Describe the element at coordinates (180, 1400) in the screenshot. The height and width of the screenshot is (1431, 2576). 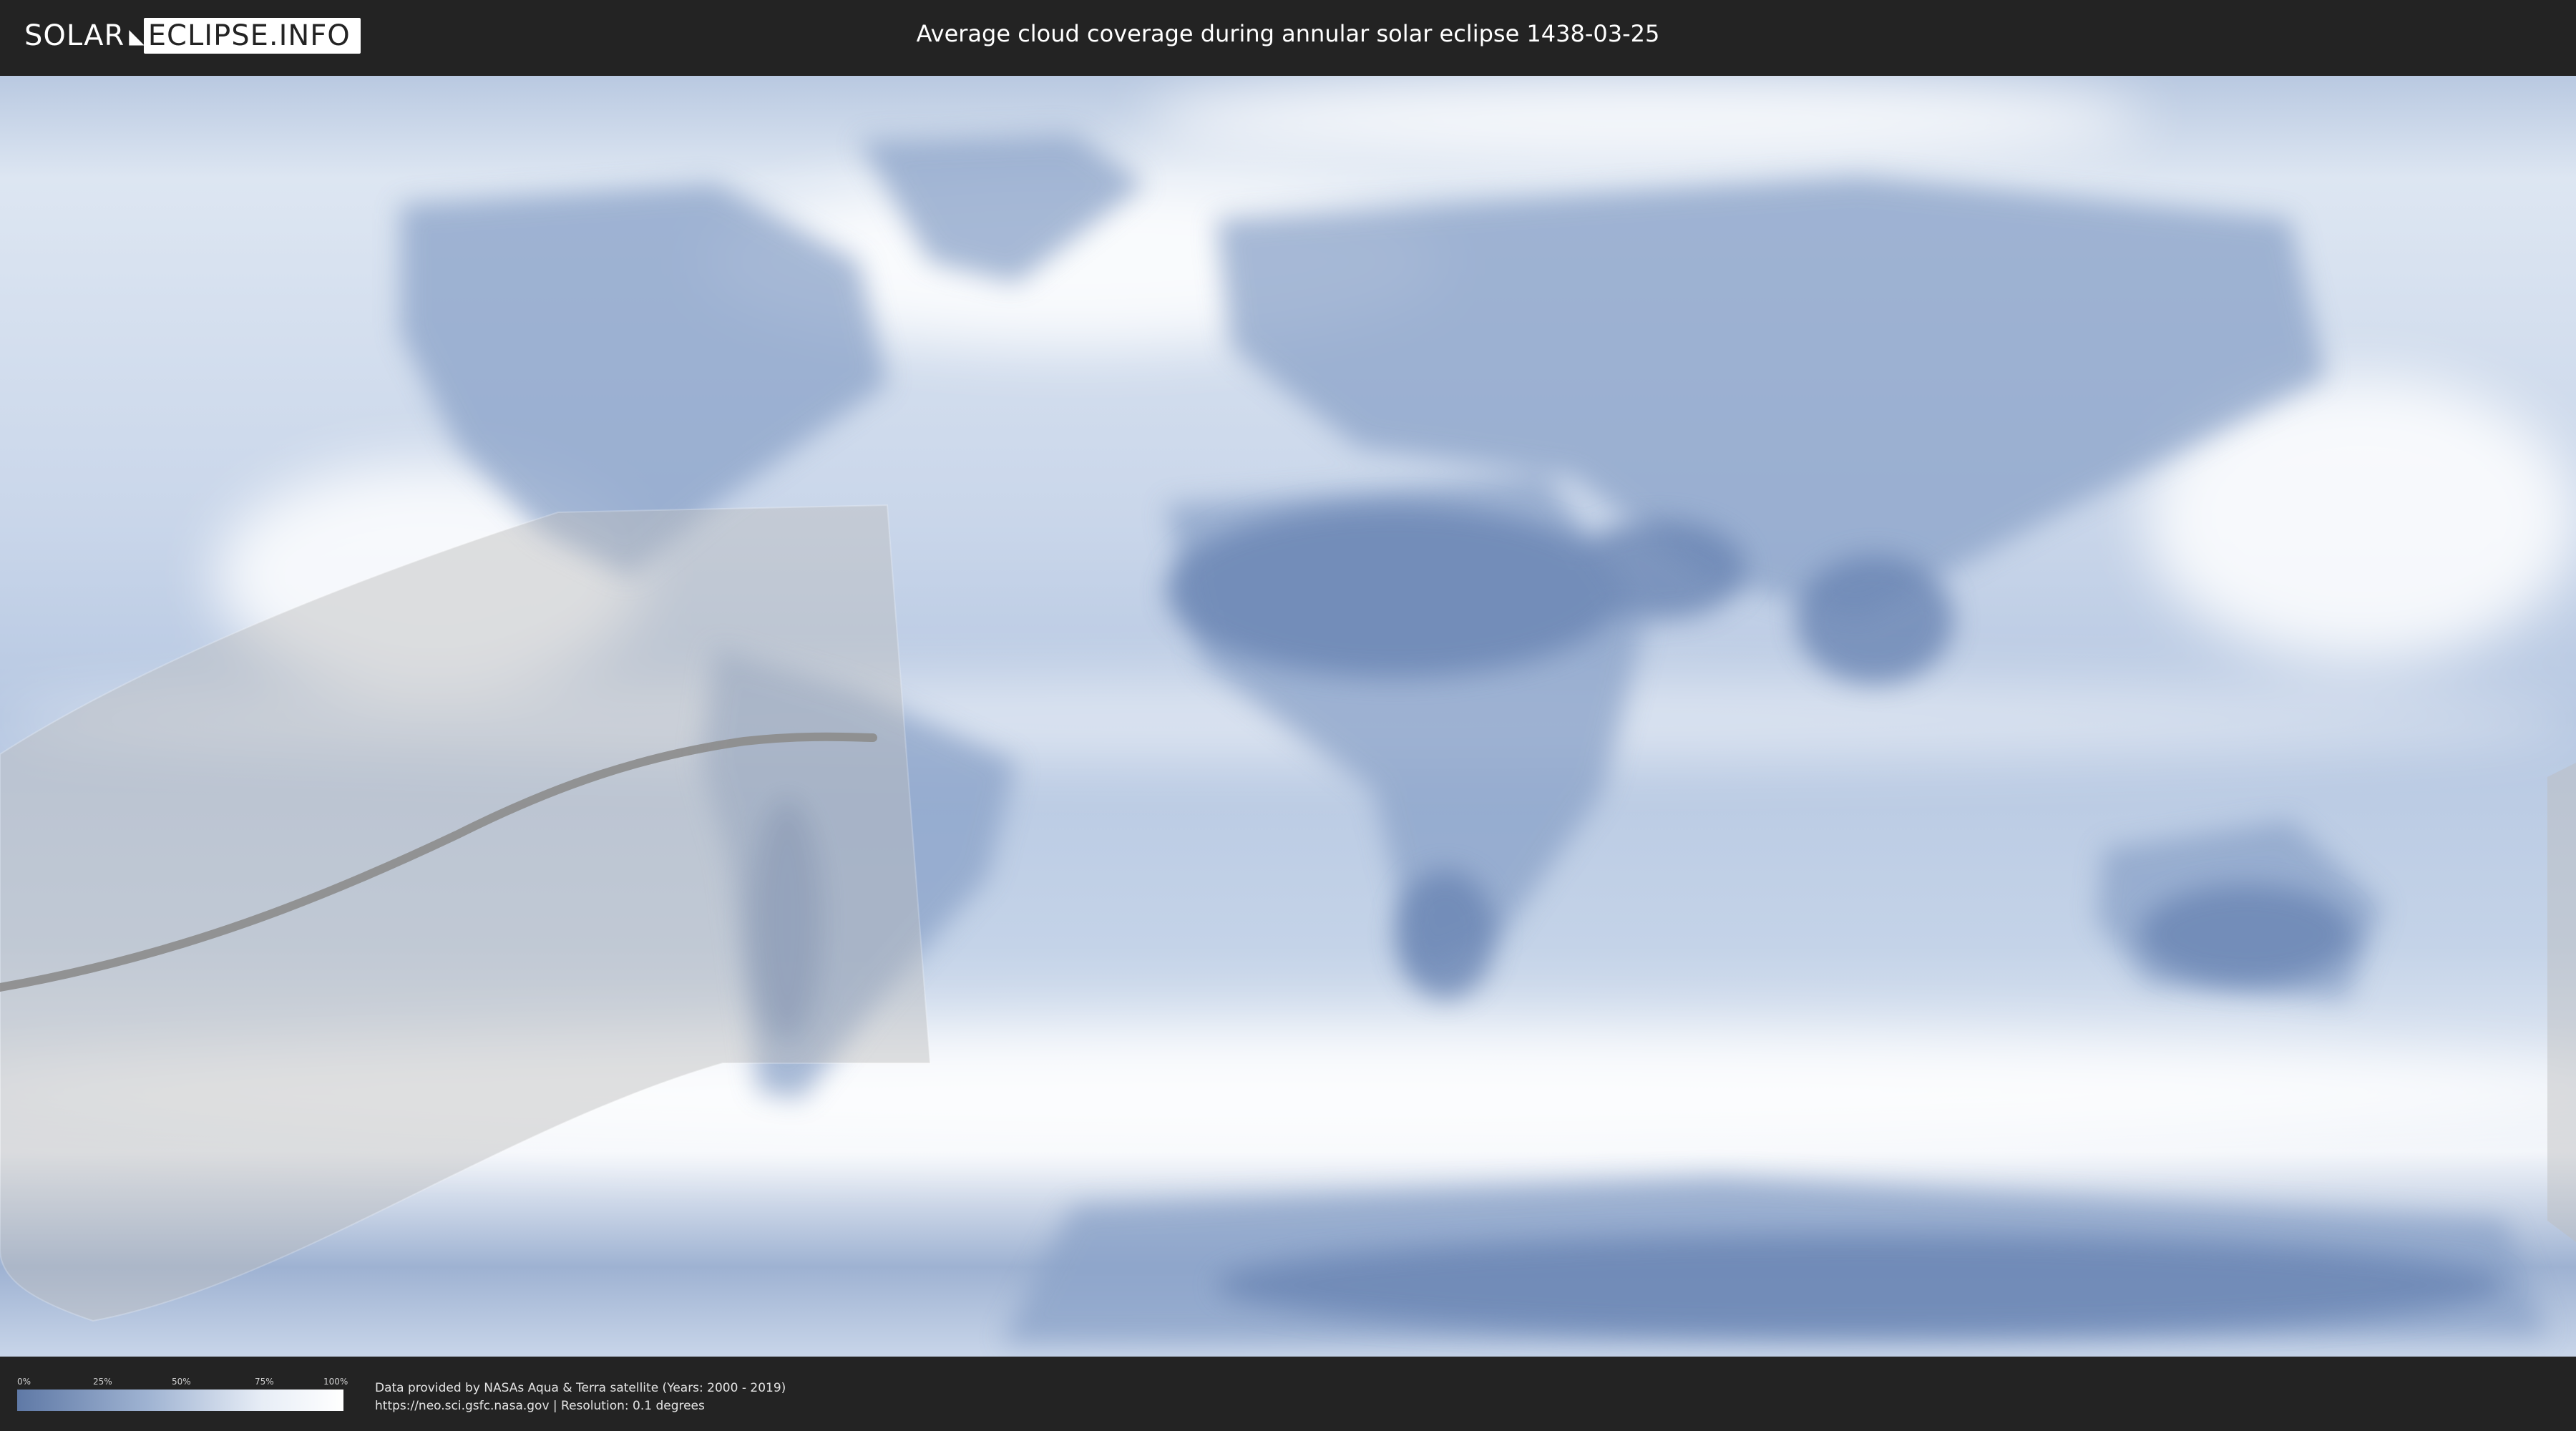
I see `legend-color-bar` at that location.